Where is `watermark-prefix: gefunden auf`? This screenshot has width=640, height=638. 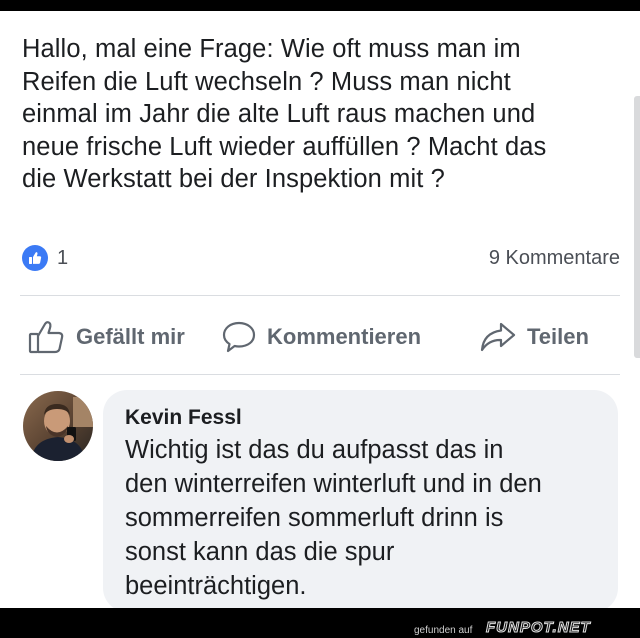 watermark-prefix: gefunden auf is located at coordinates (443, 630).